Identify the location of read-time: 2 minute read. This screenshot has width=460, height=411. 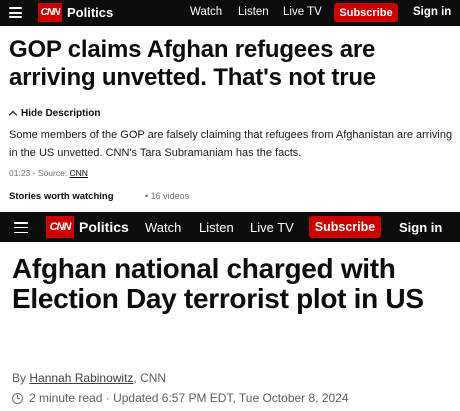
(66, 398).